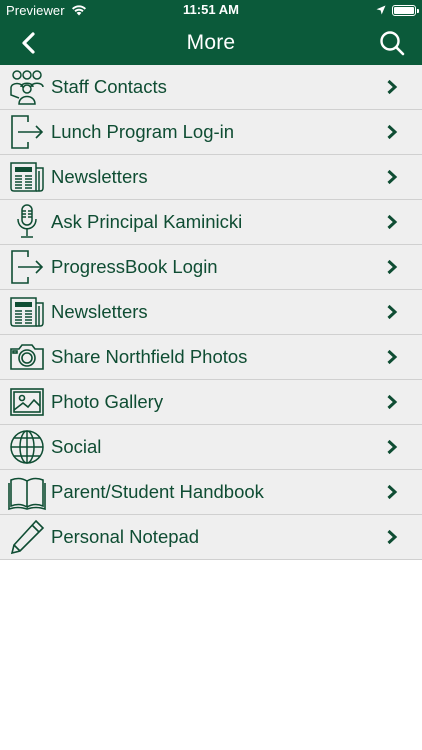  What do you see at coordinates (211, 87) in the screenshot?
I see `list-item-staff-contacts: Staff Contacts` at bounding box center [211, 87].